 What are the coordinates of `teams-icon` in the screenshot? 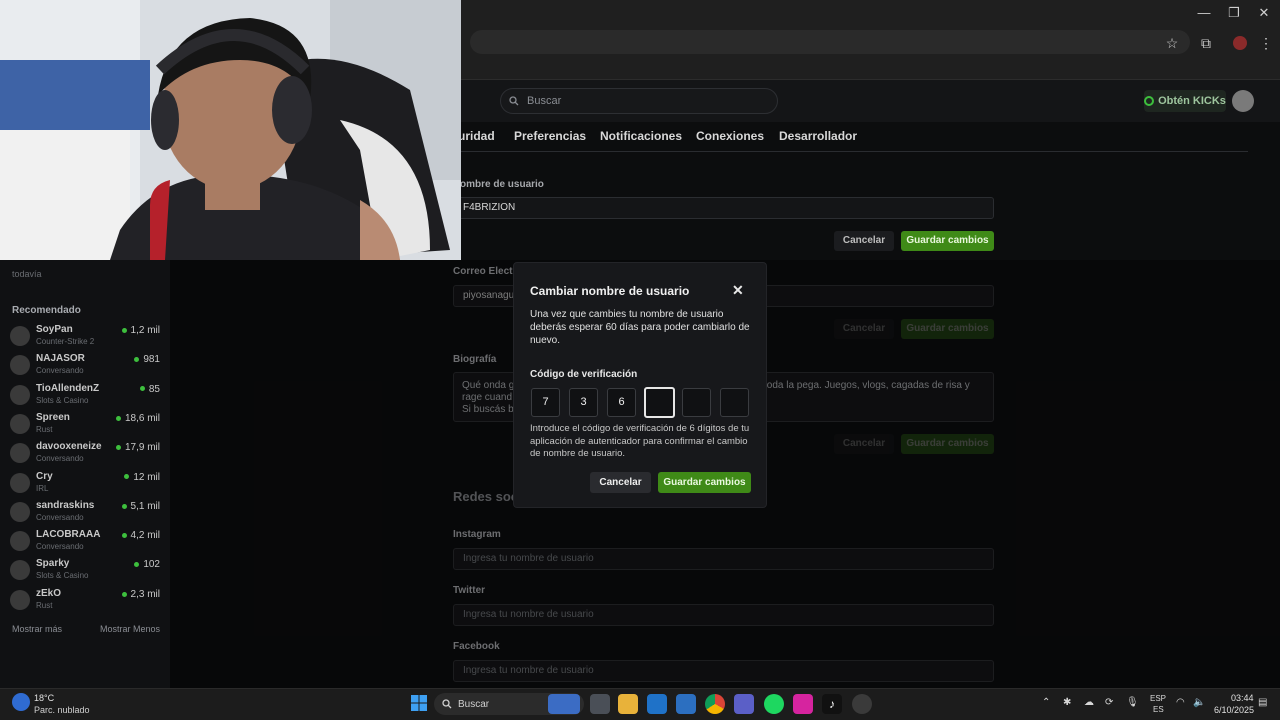 It's located at (744, 704).